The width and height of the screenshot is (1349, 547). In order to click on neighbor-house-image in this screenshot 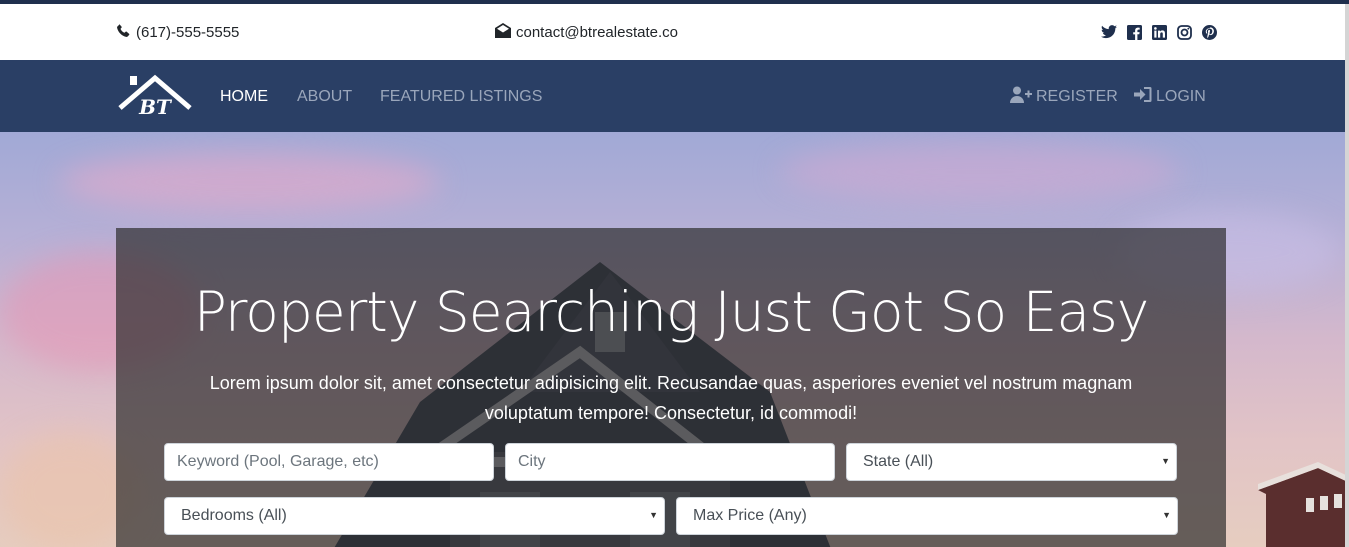, I will do `click(1301, 504)`.